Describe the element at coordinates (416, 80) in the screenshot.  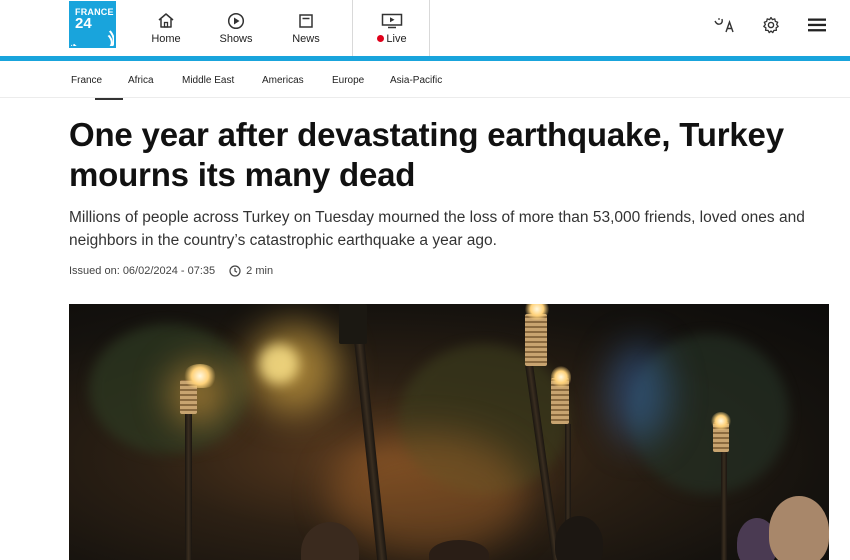
I see `subnav-item-asia-pacific: Asia-Pacific` at that location.